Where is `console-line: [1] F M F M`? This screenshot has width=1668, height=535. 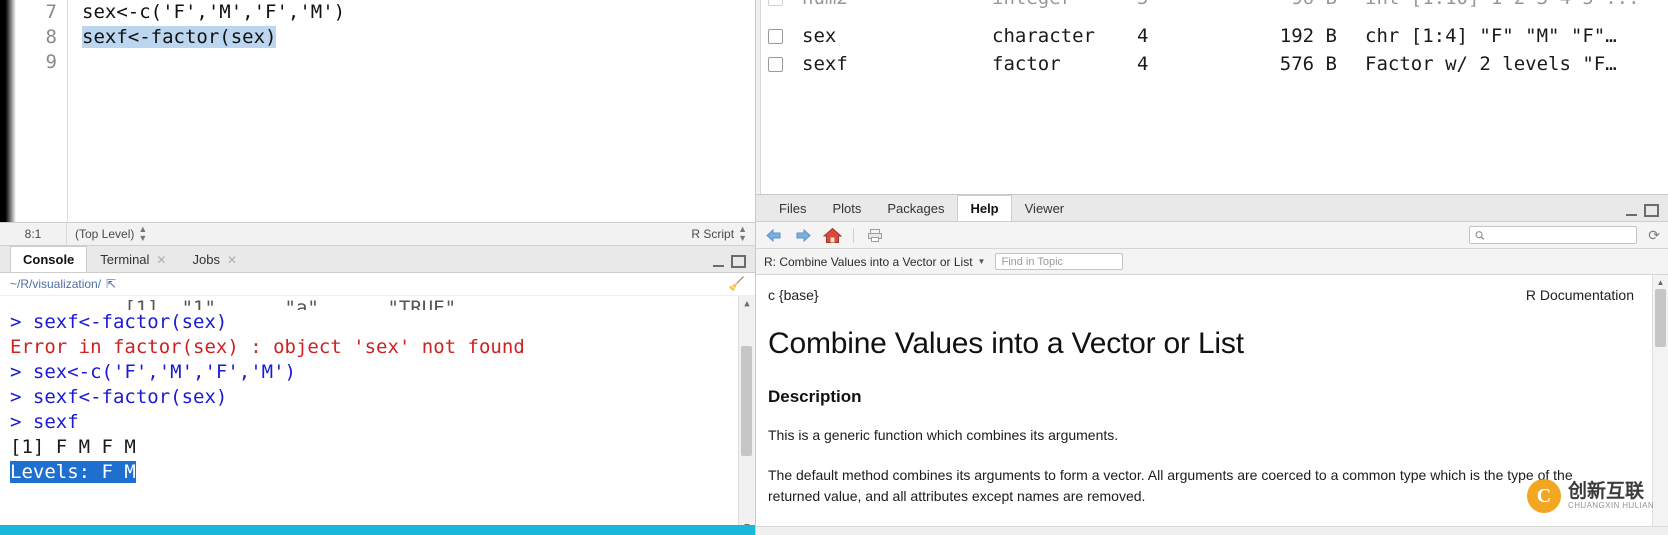
console-line: [1] F M F M is located at coordinates (73, 447).